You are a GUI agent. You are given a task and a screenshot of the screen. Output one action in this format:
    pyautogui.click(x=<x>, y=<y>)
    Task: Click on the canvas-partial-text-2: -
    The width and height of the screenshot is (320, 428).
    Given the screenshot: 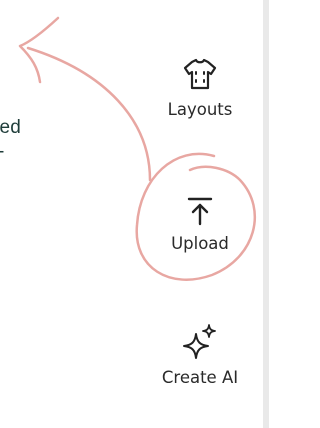 What is the action you would take?
    pyautogui.click(x=2, y=152)
    